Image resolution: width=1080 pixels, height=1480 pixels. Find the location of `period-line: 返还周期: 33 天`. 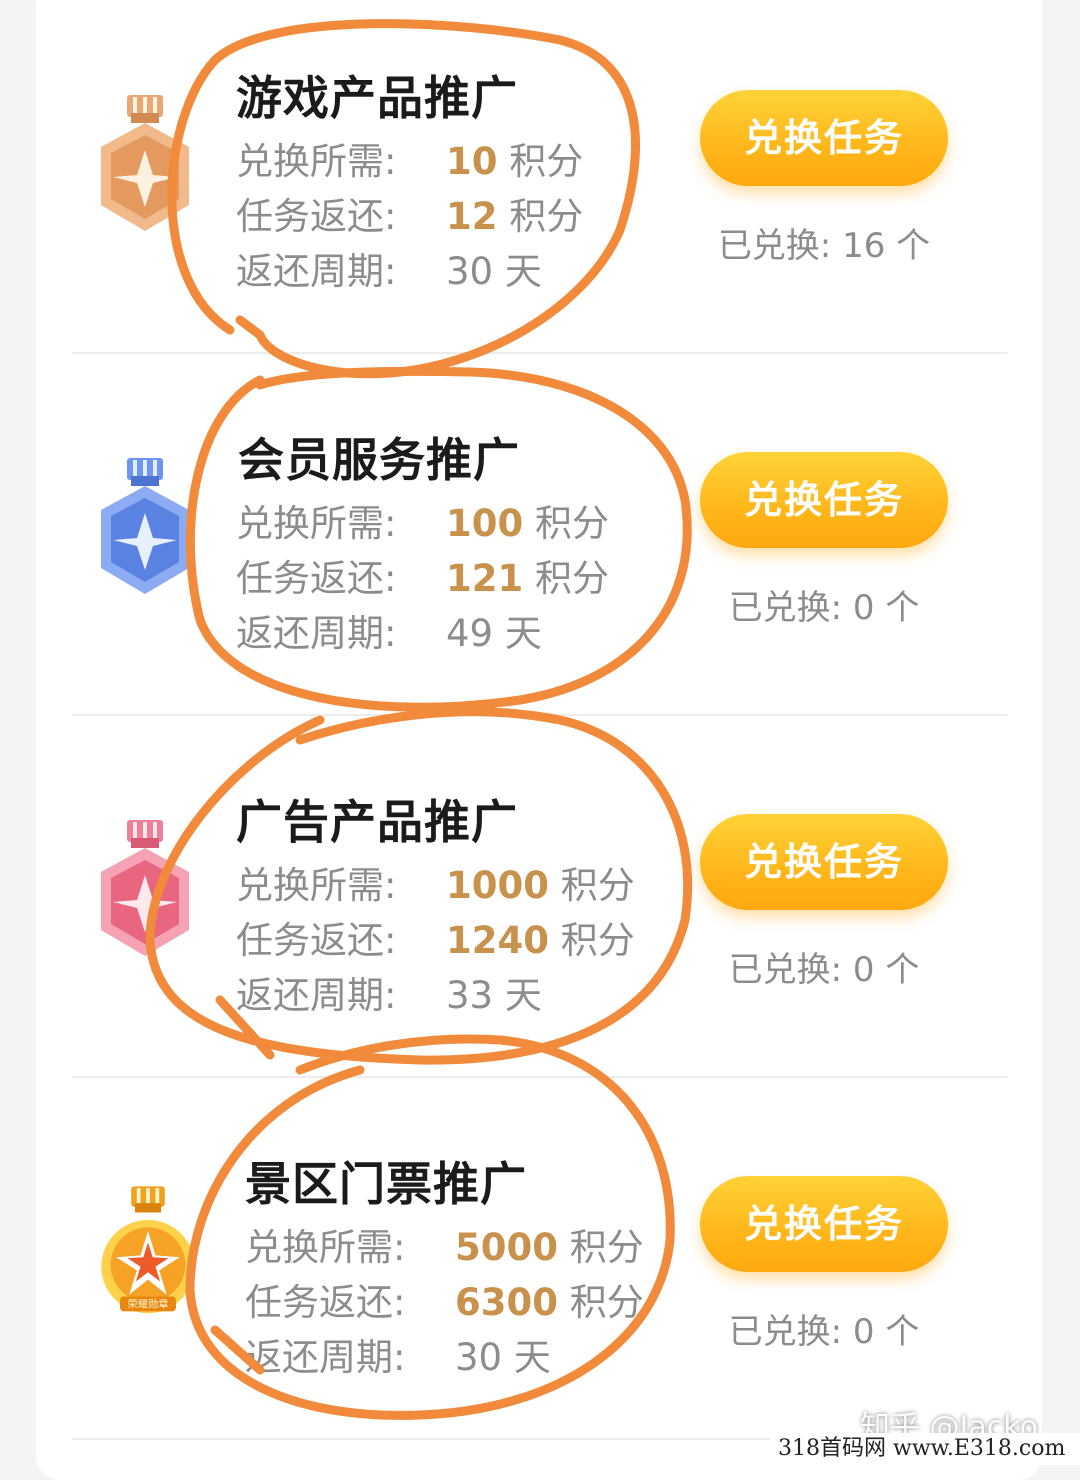

period-line: 返还周期: 33 天 is located at coordinates (389, 996).